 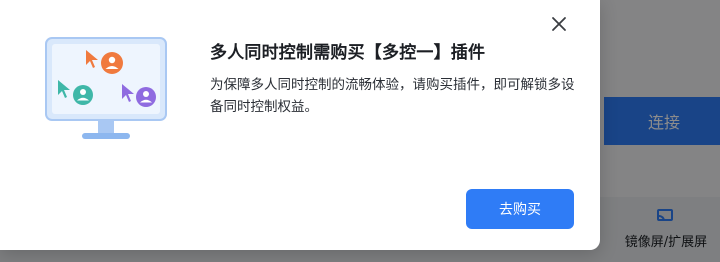 I want to click on buy-button: 去购买, so click(x=520, y=209).